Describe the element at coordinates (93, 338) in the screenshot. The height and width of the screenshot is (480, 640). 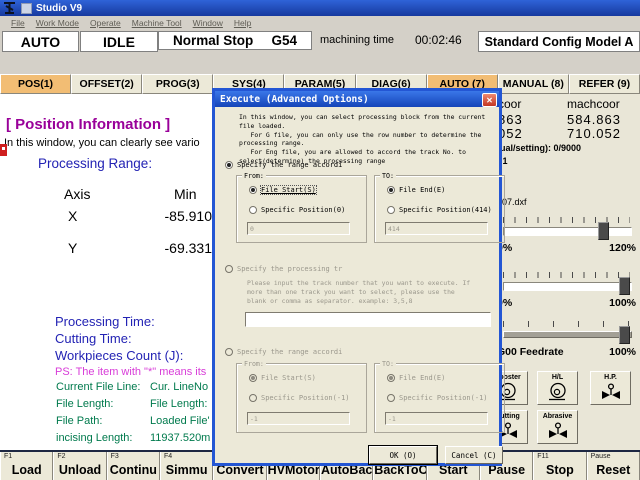
I see `cutting-time-label: Cutting Time:` at that location.